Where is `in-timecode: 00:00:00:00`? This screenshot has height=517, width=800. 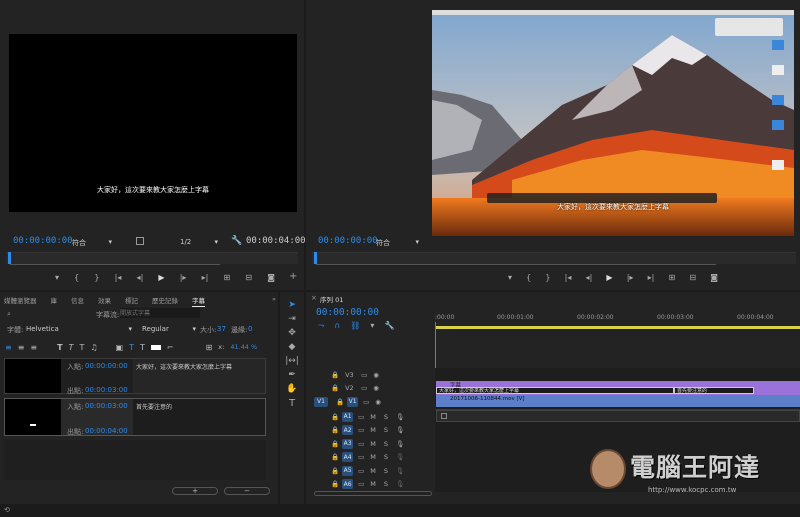
in-timecode: 00:00:00:00 is located at coordinates (106, 366).